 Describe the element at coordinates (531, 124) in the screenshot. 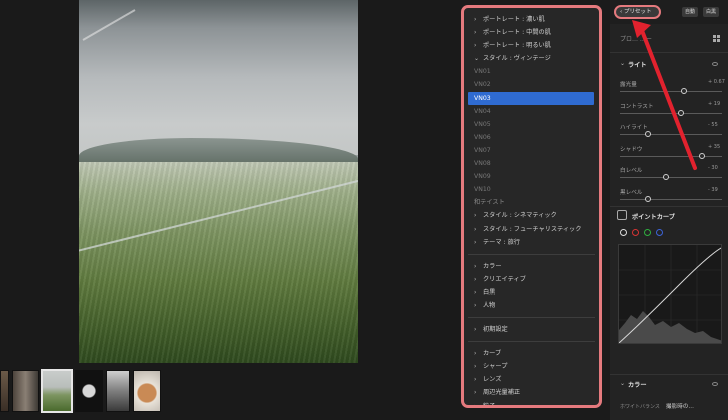

I see `preset-item: VN05` at that location.